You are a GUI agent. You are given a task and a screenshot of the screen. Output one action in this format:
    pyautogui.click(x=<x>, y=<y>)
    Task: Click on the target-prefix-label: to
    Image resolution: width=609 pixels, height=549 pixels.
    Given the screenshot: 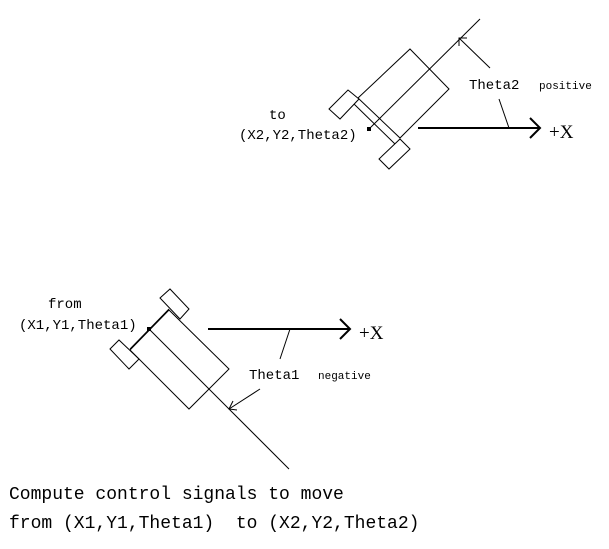 What is the action you would take?
    pyautogui.click(x=277, y=116)
    